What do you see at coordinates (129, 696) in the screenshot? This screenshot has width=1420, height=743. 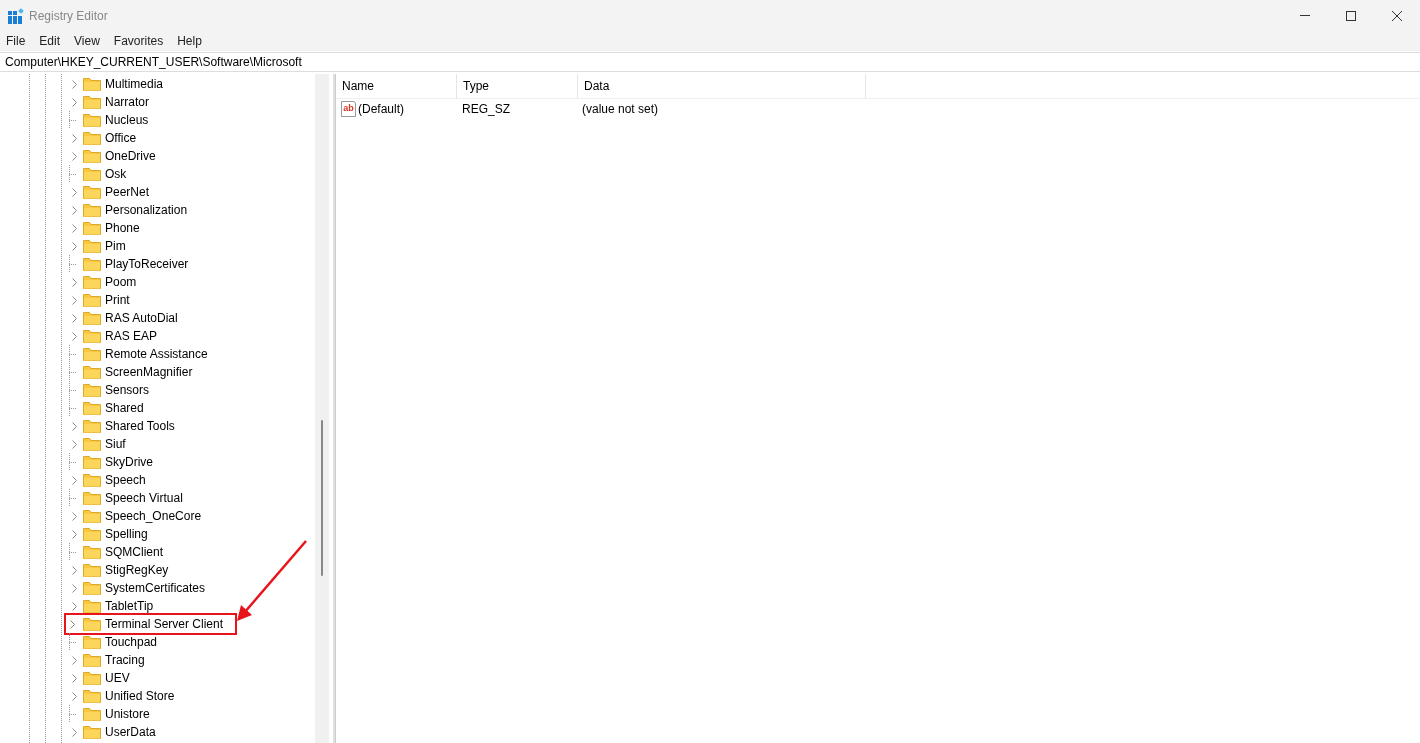 I see `tree-item: Unified Store` at bounding box center [129, 696].